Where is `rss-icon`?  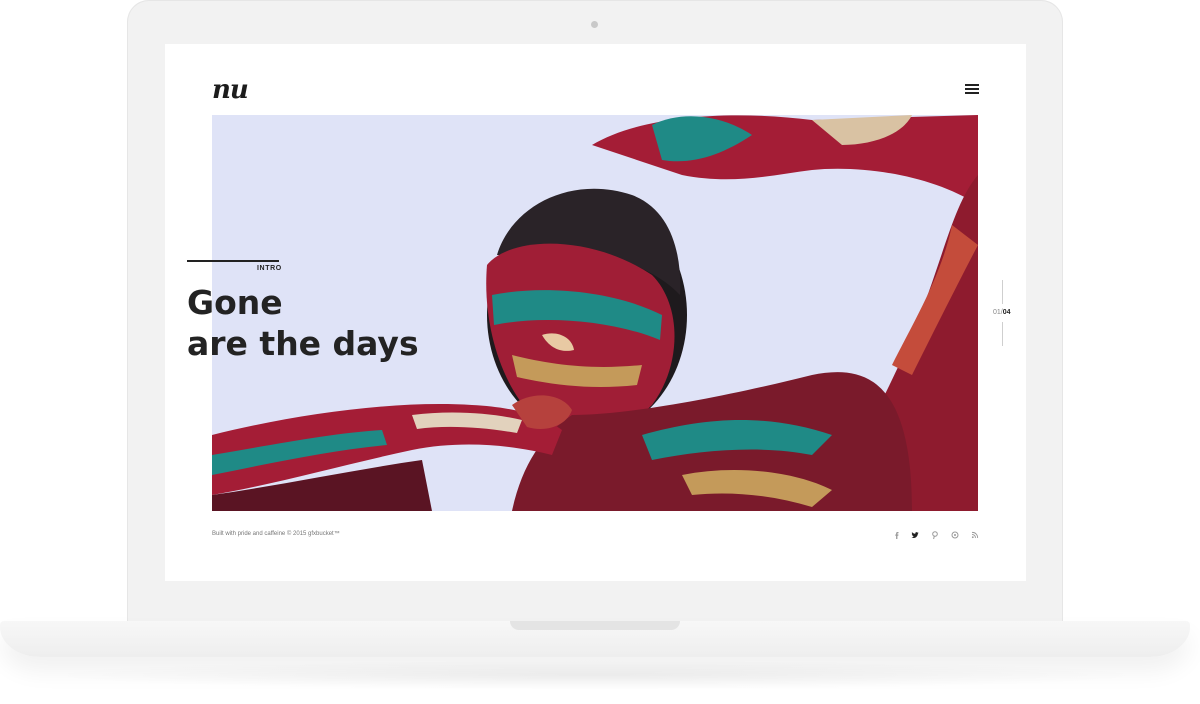 rss-icon is located at coordinates (975, 535).